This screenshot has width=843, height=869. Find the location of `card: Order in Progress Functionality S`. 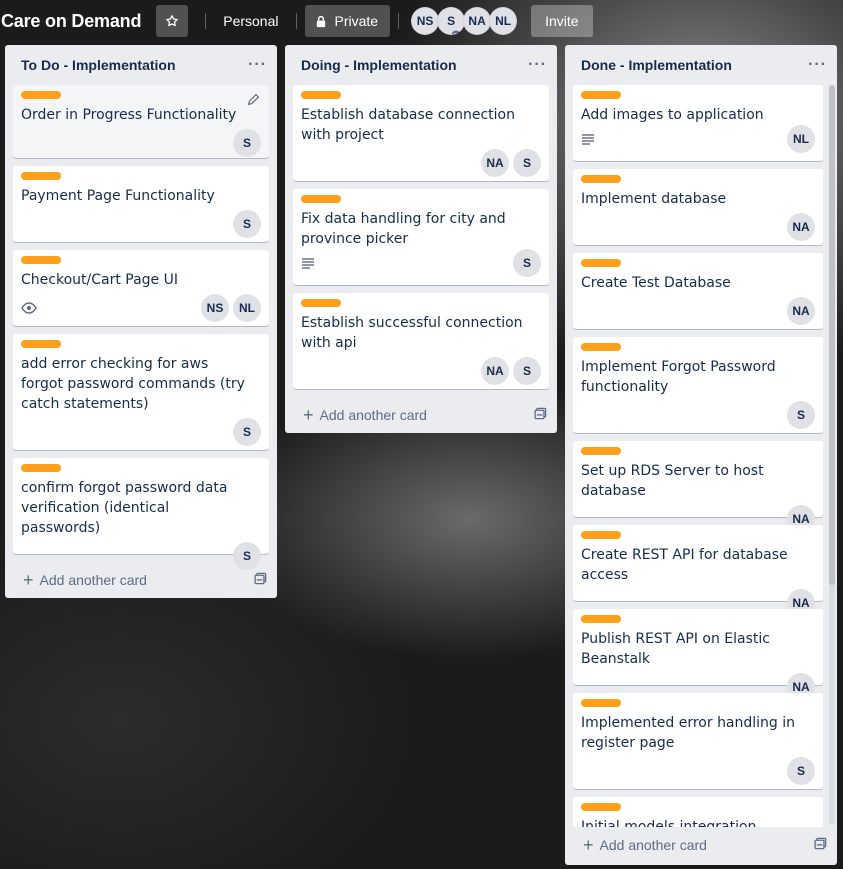

card: Order in Progress Functionality S is located at coordinates (141, 121).